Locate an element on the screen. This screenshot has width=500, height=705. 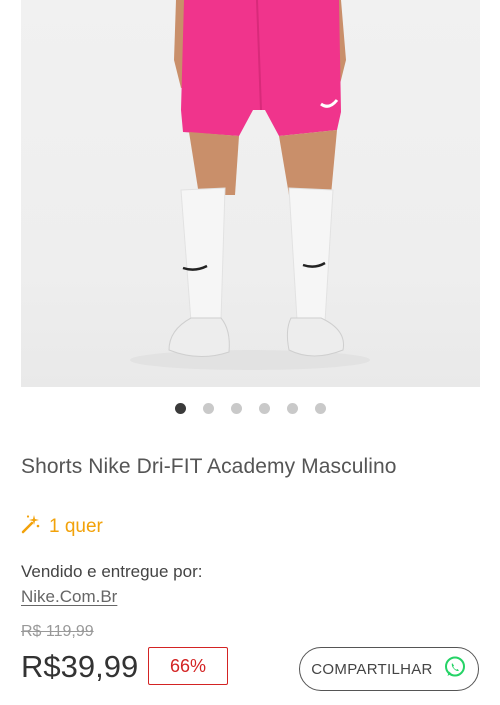
old-price: R$ 119,99 is located at coordinates (57, 631).